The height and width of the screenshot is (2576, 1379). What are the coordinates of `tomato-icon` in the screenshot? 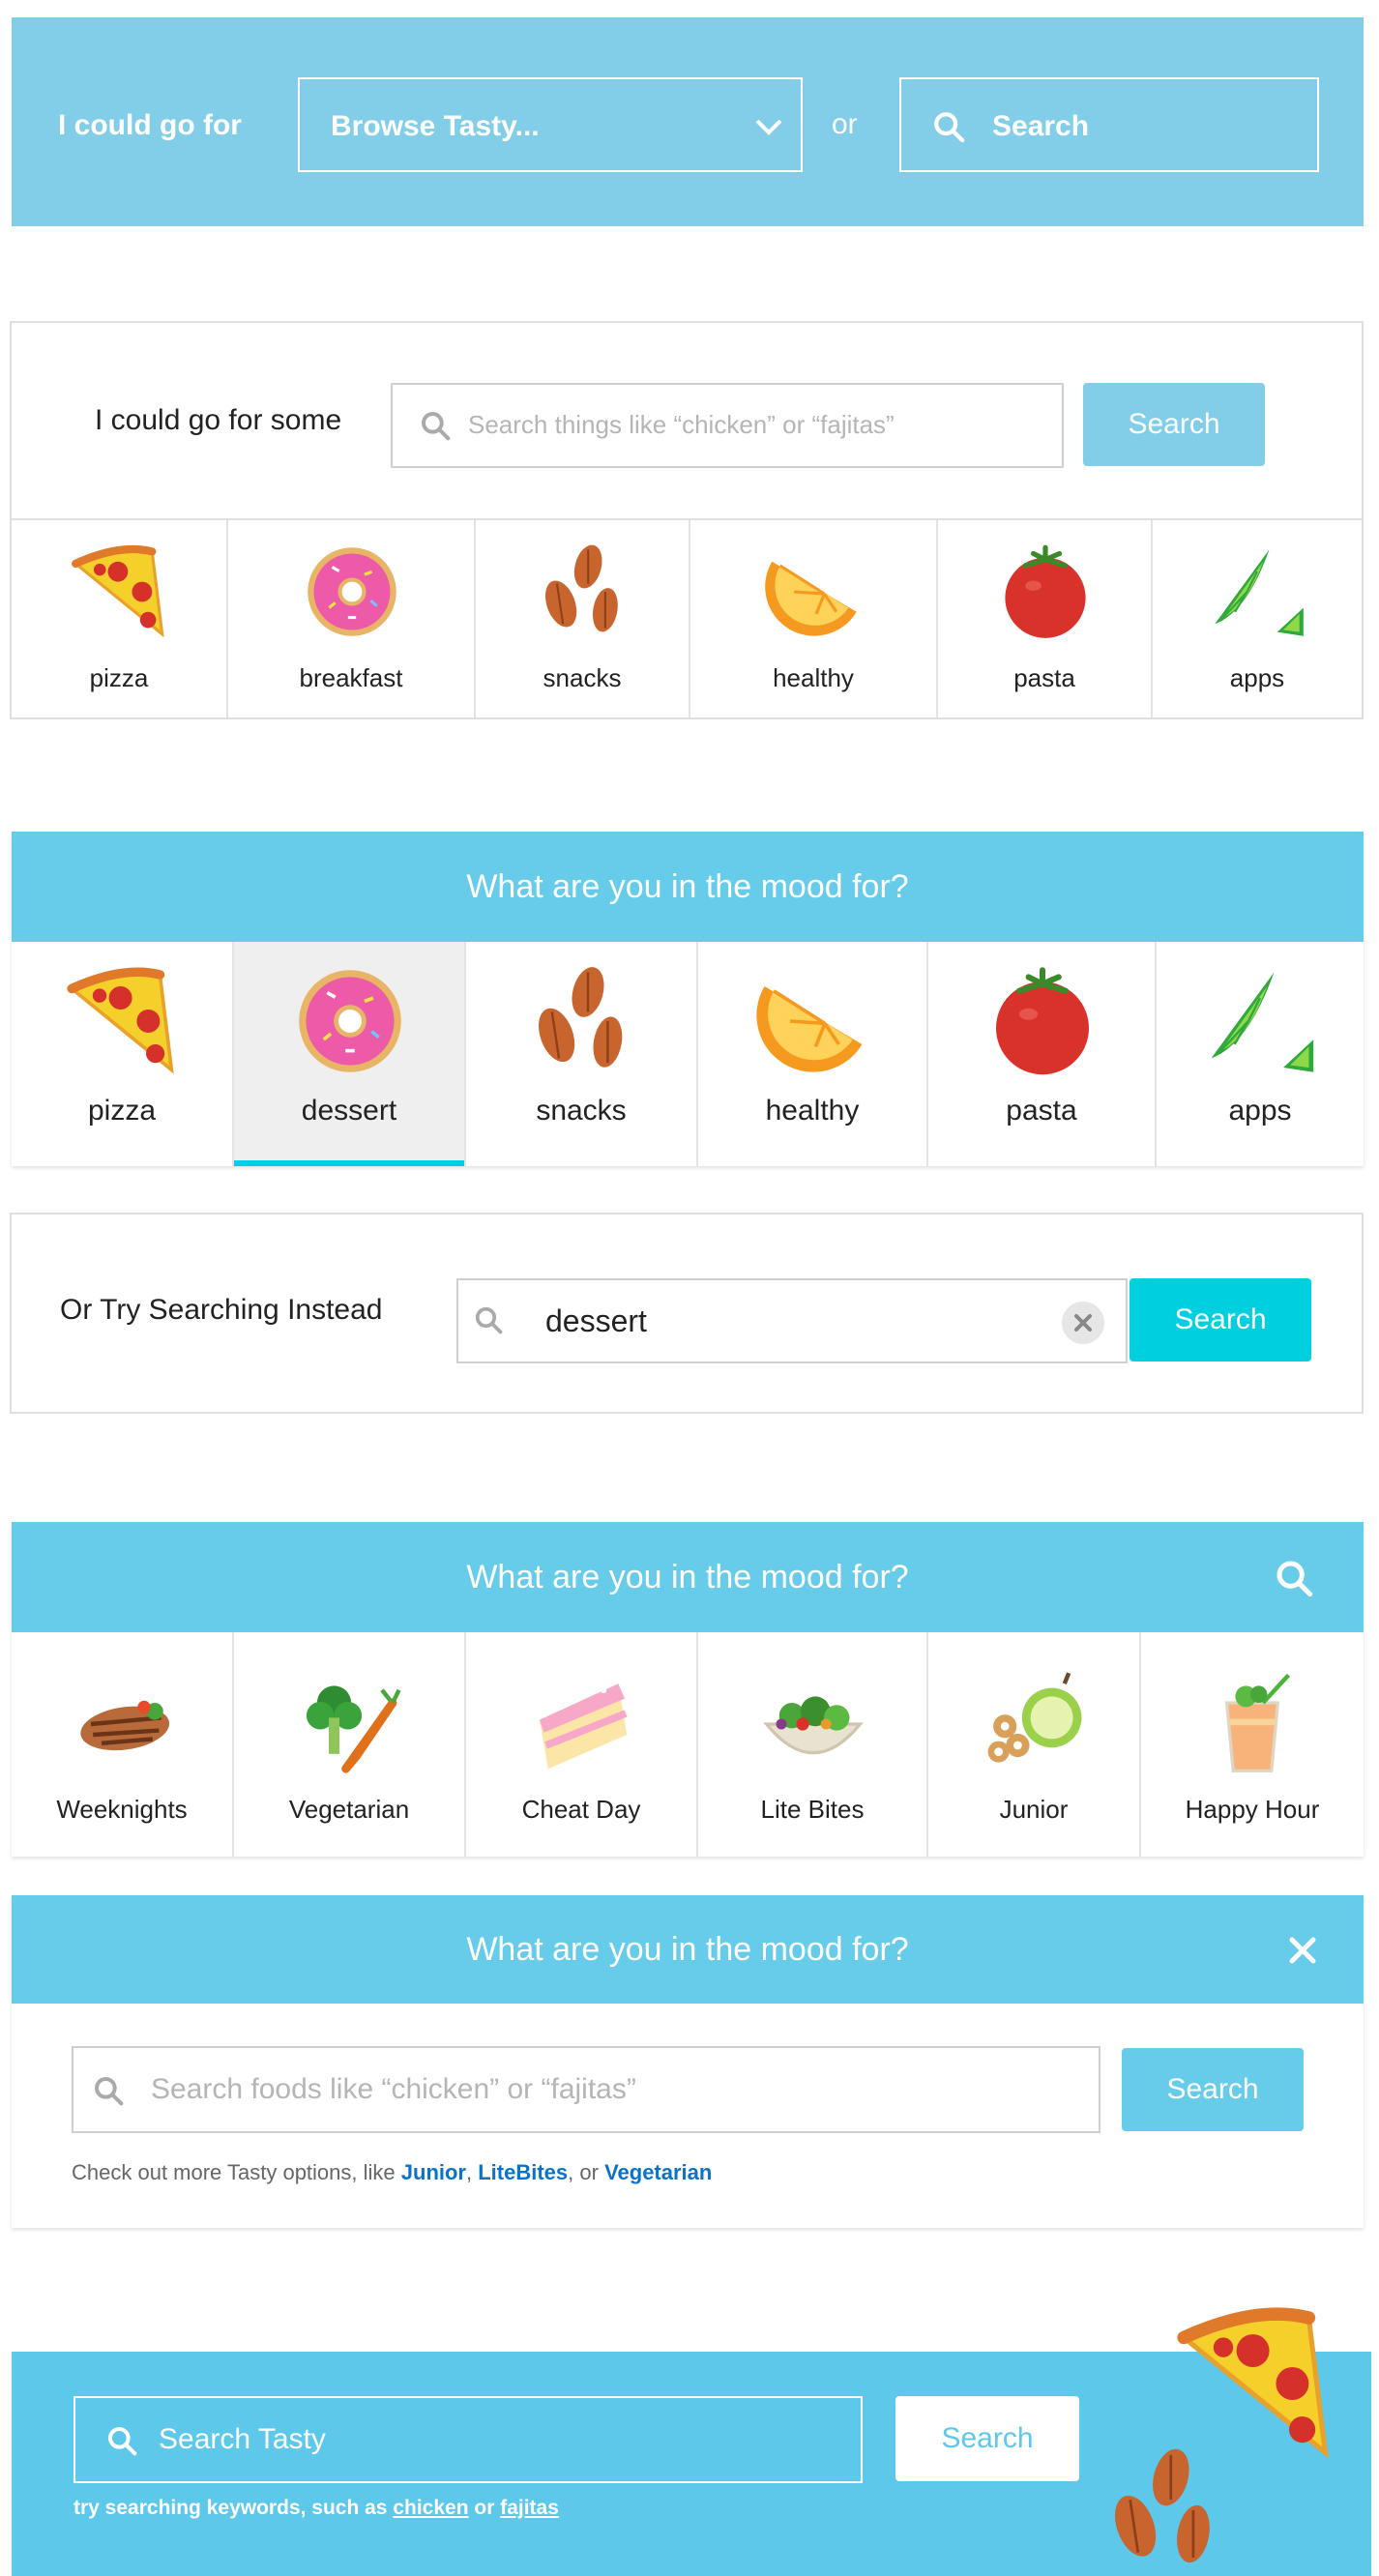 It's located at (1042, 1021).